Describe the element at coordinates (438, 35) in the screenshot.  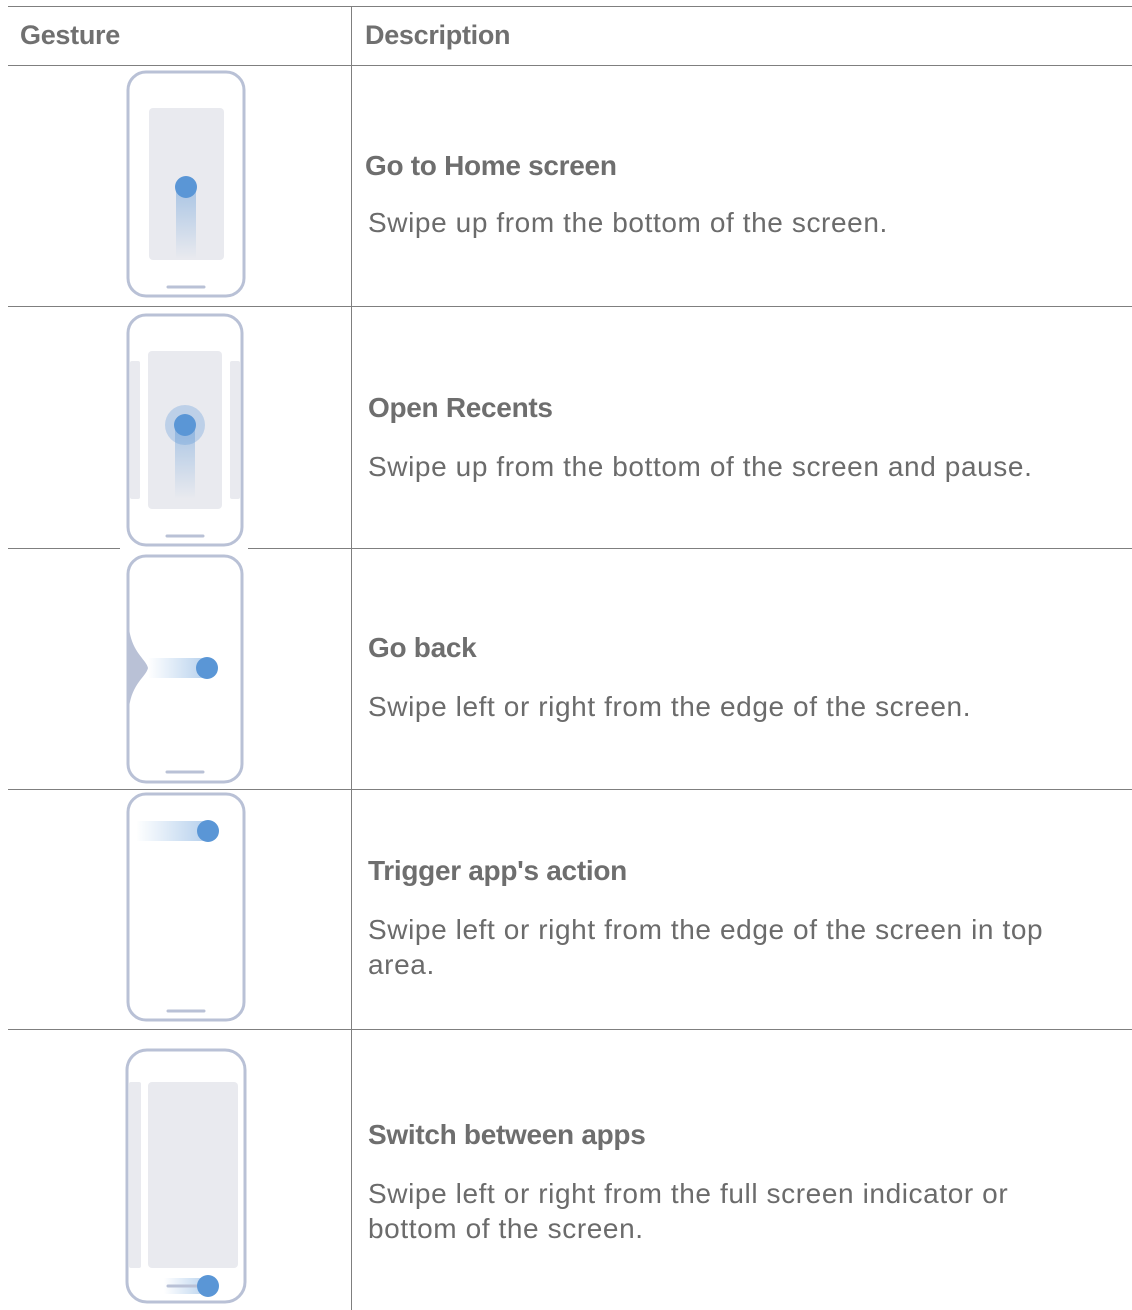
I see `header-description: Description` at that location.